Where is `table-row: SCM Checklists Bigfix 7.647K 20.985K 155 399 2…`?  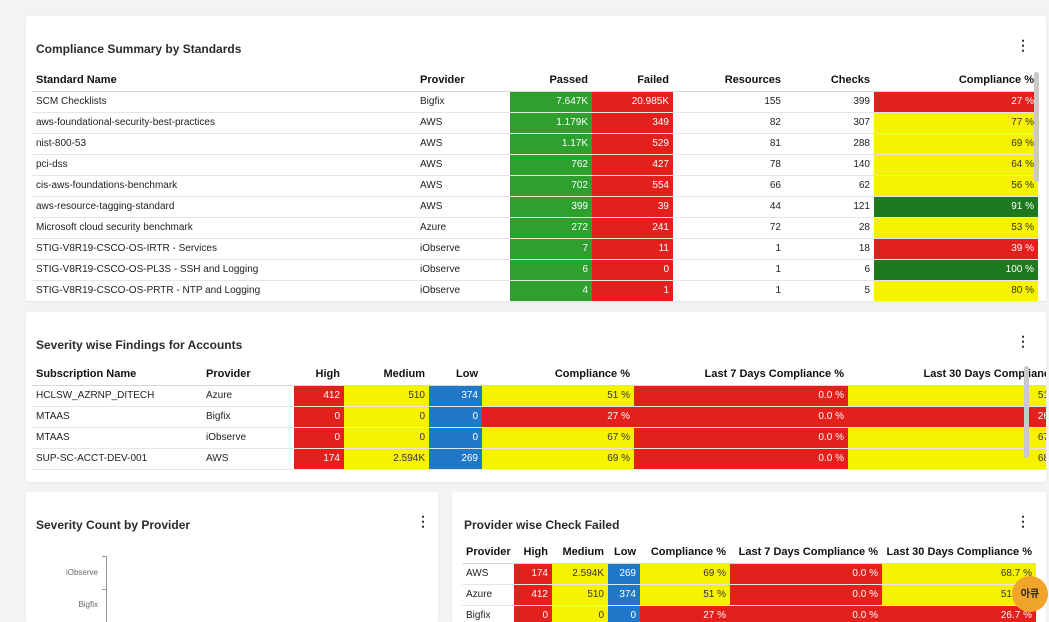 table-row: SCM Checklists Bigfix 7.647K 20.985K 155 399 2… is located at coordinates (535, 102).